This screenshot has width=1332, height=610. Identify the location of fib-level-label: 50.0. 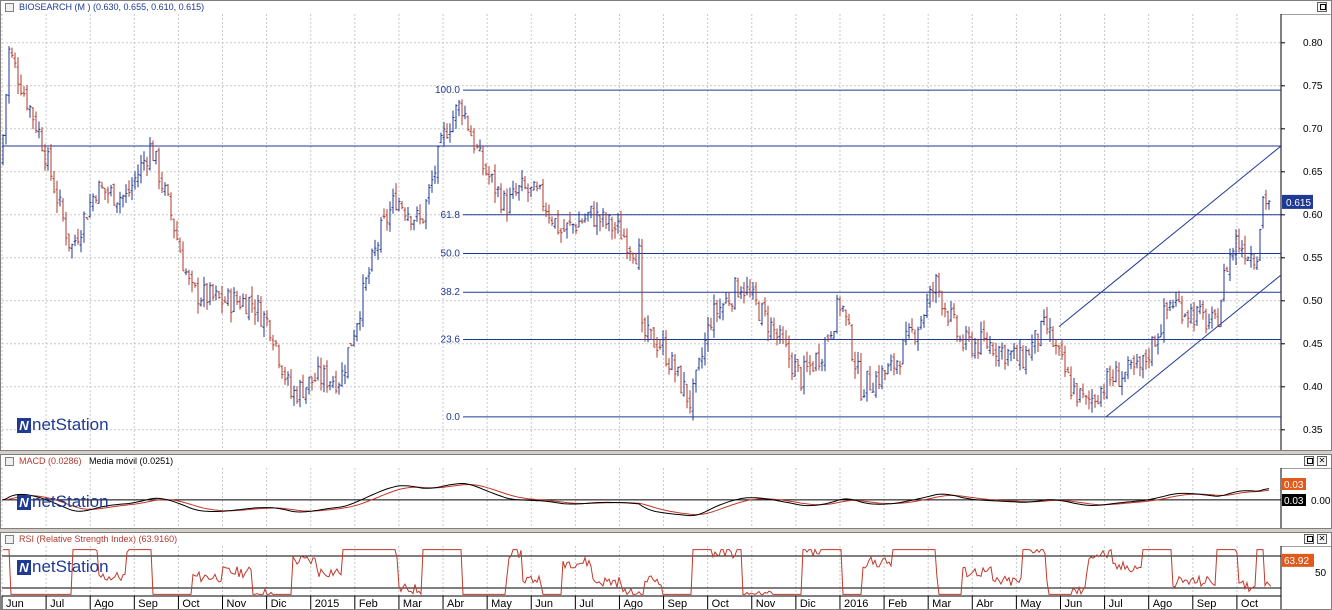
(451, 254).